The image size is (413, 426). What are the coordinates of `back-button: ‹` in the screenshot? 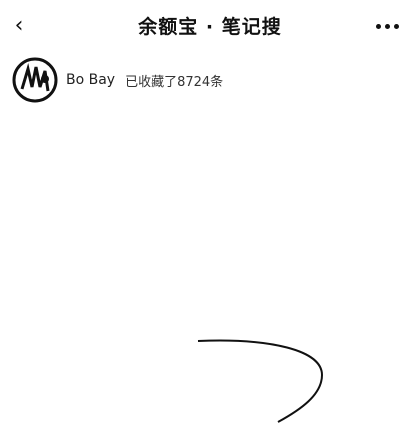 It's located at (19, 25).